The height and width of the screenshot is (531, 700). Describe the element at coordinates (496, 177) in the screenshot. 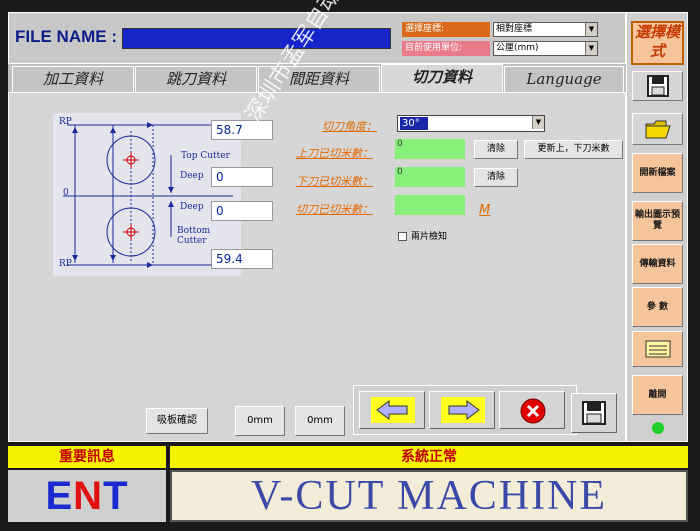

I see `clear-lower-button: 清除` at that location.